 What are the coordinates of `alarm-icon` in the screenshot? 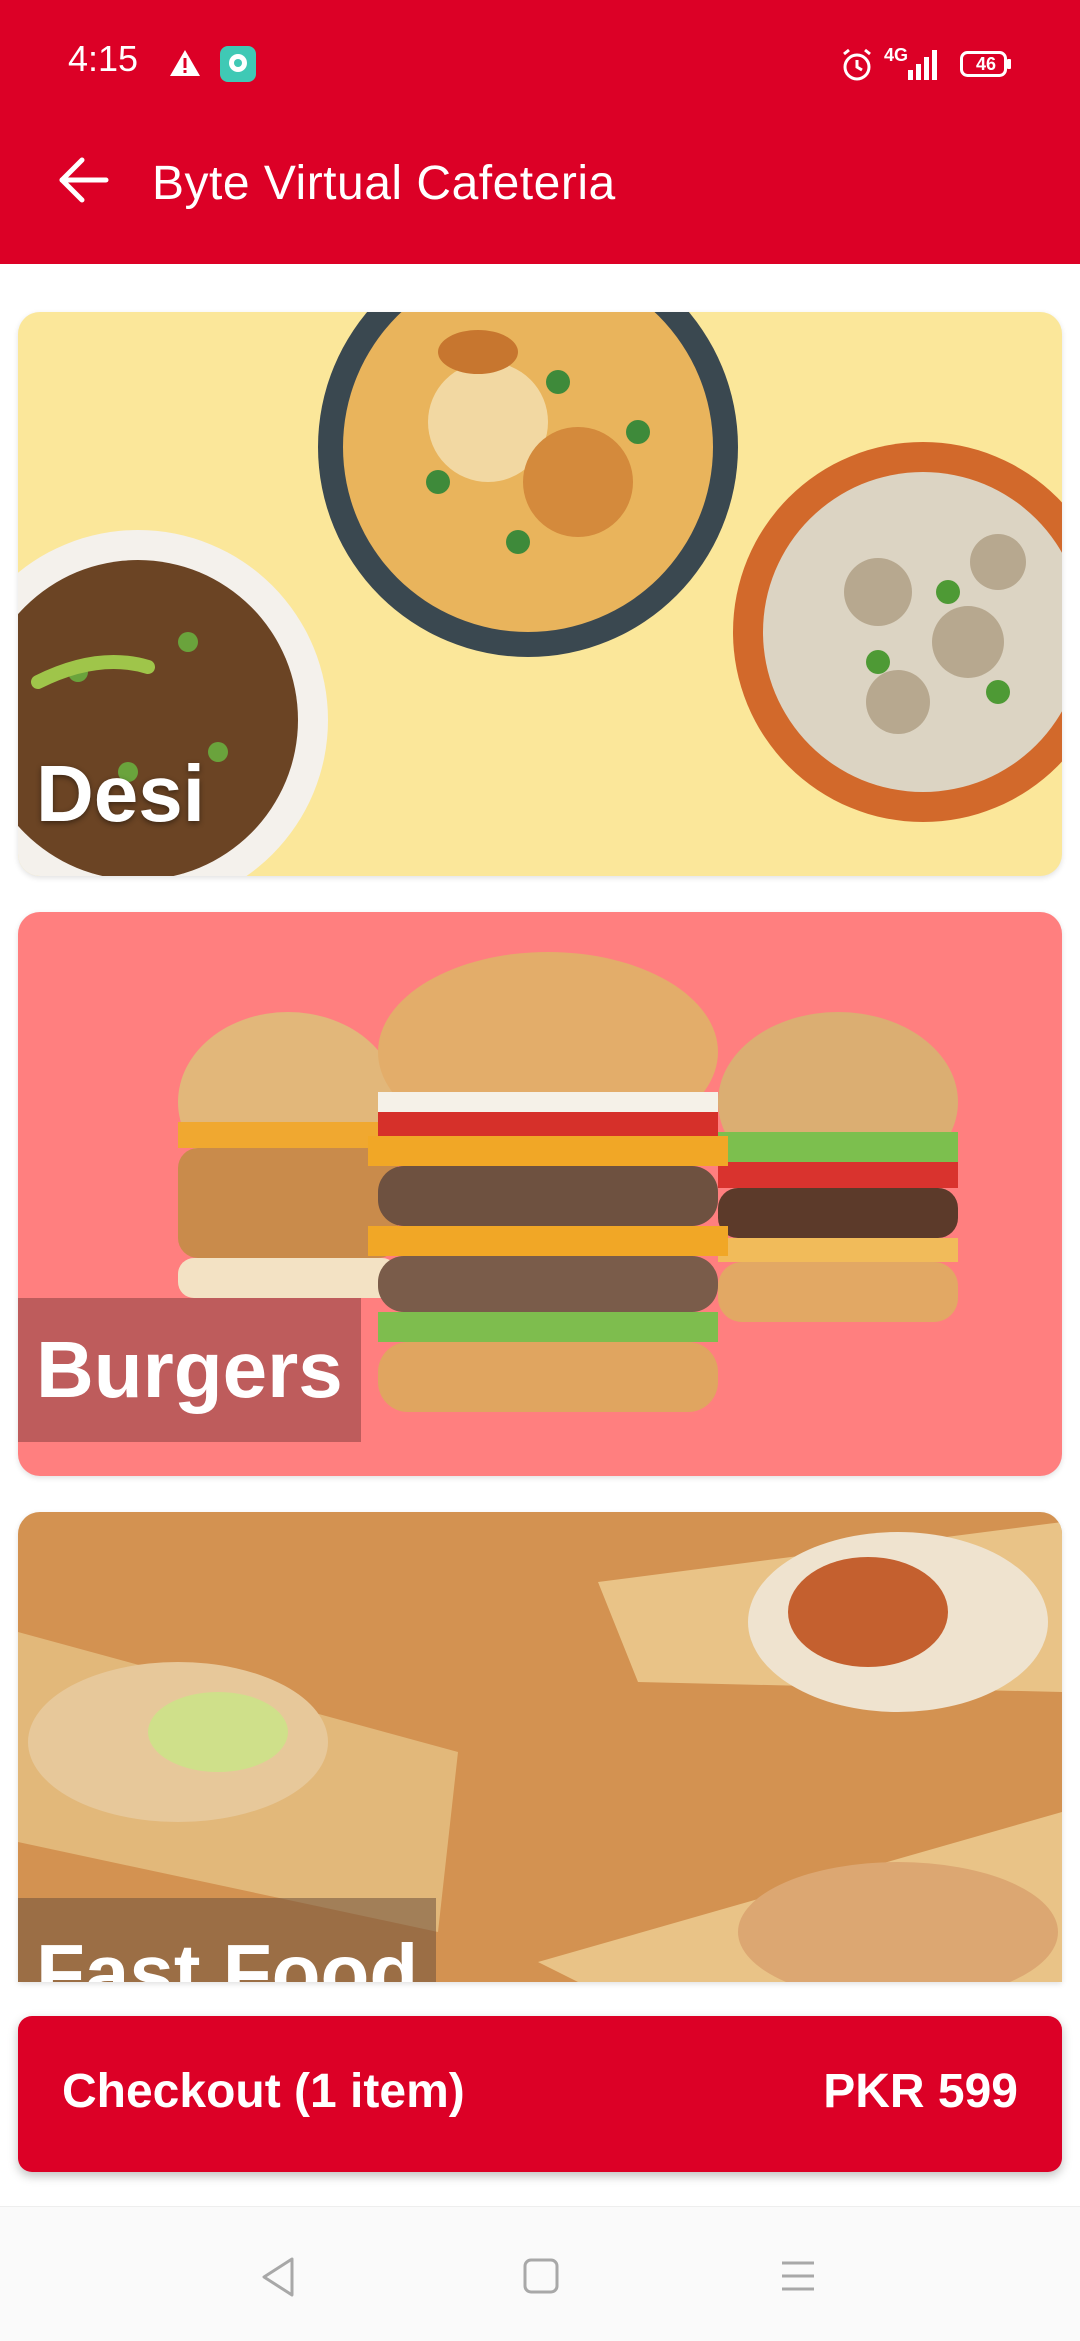 It's located at (857, 64).